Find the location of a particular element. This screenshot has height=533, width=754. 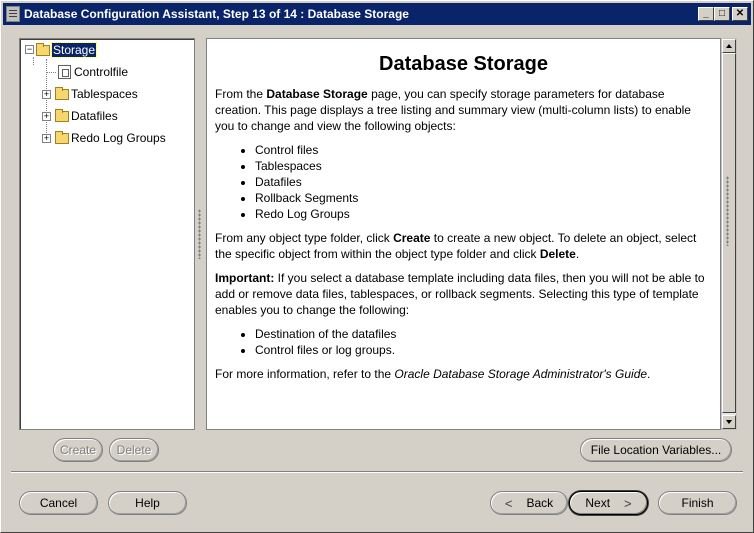

maximize-button: □ is located at coordinates (722, 14).